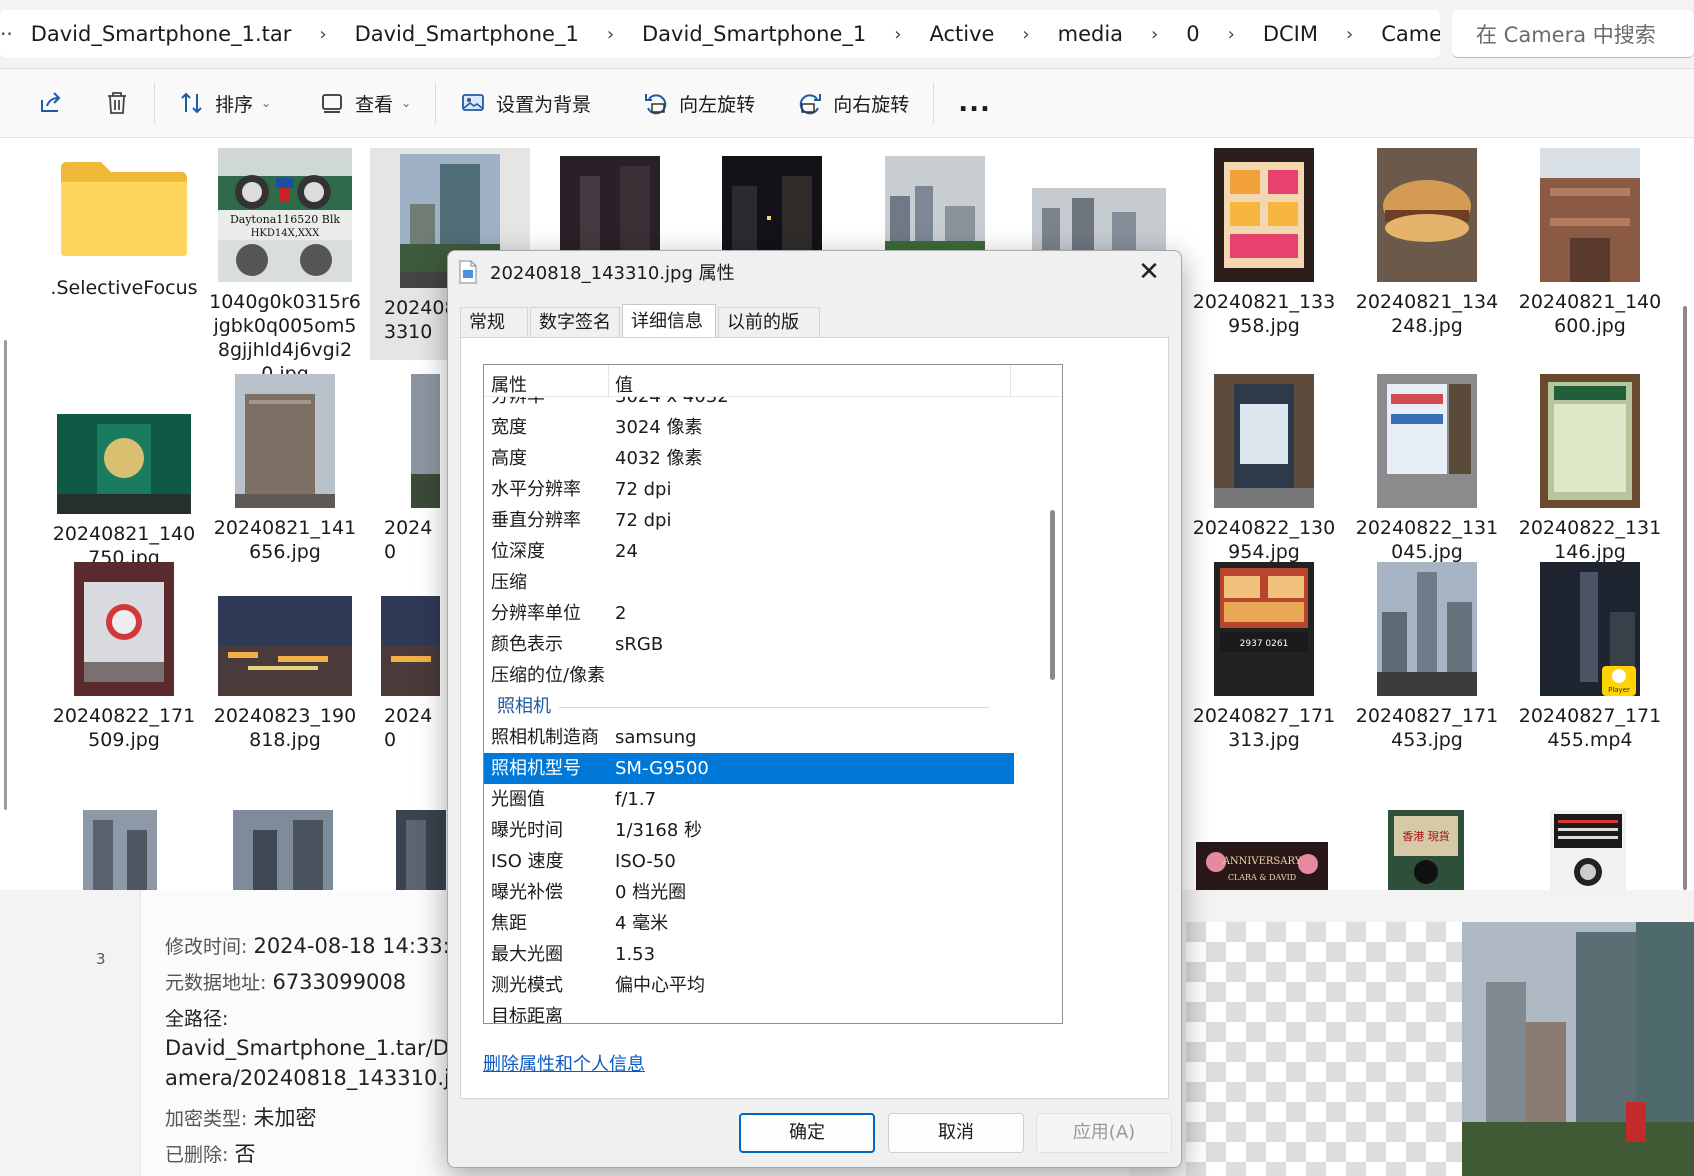  I want to click on modified-time-row: 修改时间: 2024-08-18 14:33:, so click(307, 945).